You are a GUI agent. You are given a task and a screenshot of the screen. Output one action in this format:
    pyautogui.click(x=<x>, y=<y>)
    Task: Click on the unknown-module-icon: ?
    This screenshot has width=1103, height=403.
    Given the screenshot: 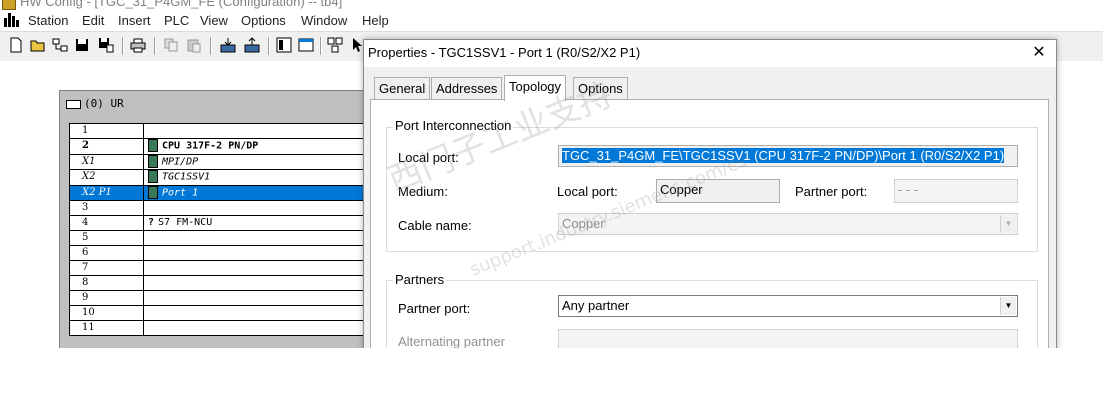 What is the action you would take?
    pyautogui.click(x=151, y=222)
    